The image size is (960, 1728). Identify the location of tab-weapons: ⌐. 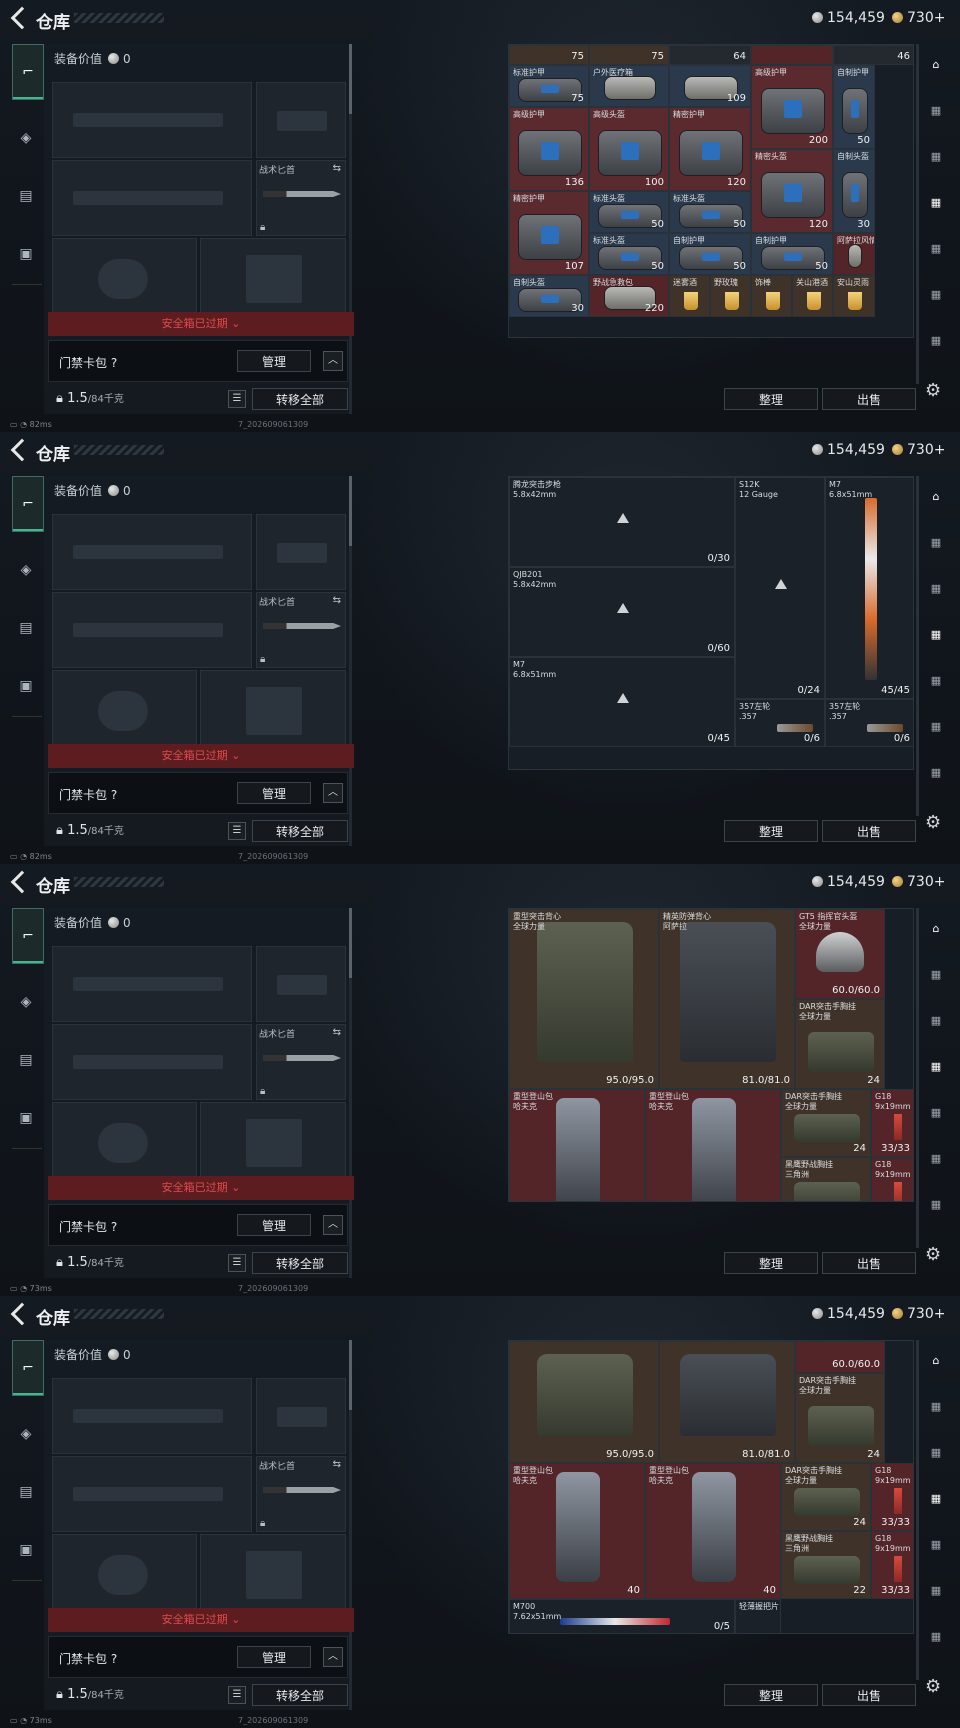
(28, 936).